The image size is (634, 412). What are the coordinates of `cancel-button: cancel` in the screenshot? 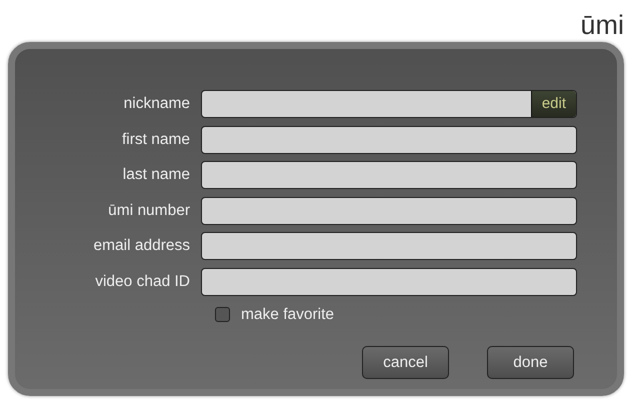 It's located at (405, 363).